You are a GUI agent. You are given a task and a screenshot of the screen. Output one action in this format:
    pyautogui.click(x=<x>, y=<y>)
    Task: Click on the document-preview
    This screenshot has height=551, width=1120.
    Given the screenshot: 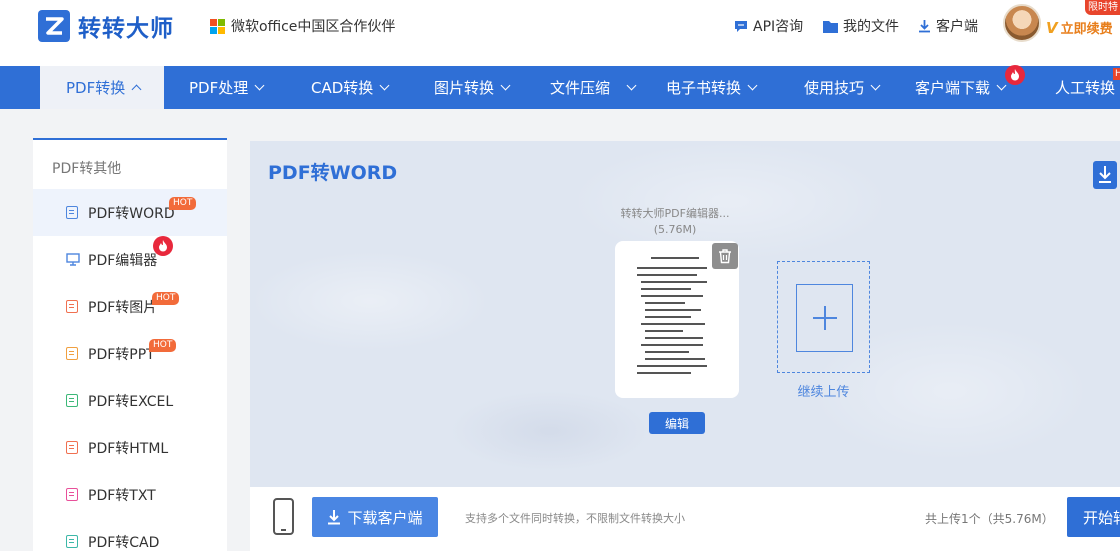 What is the action you would take?
    pyautogui.click(x=677, y=318)
    